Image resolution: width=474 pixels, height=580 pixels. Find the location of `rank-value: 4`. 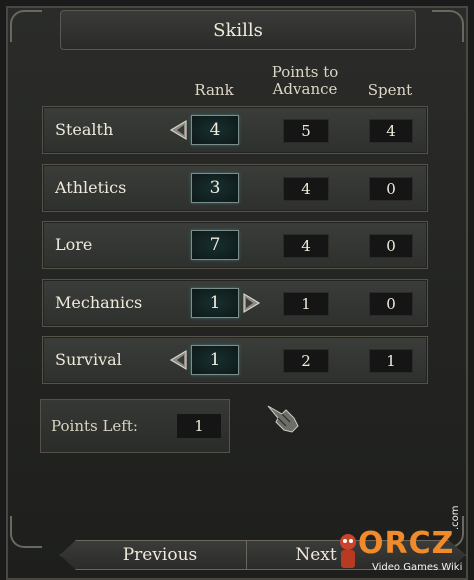

rank-value: 4 is located at coordinates (215, 130).